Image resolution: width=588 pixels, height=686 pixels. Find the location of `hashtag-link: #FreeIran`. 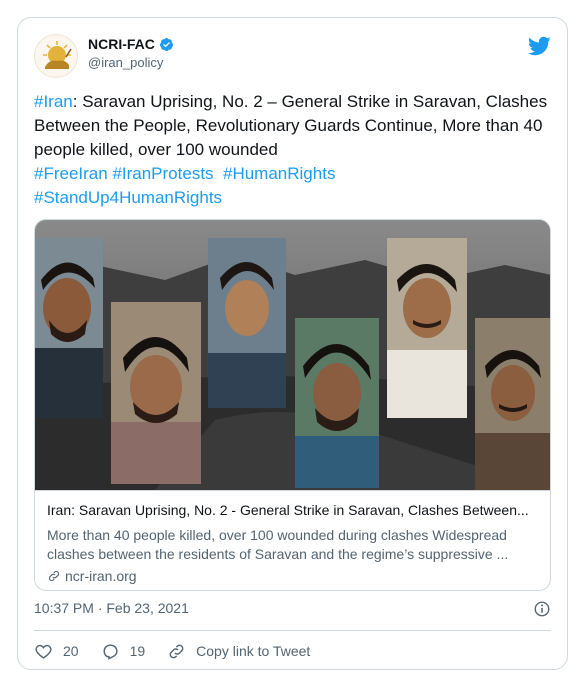

hashtag-link: #FreeIran is located at coordinates (71, 173).